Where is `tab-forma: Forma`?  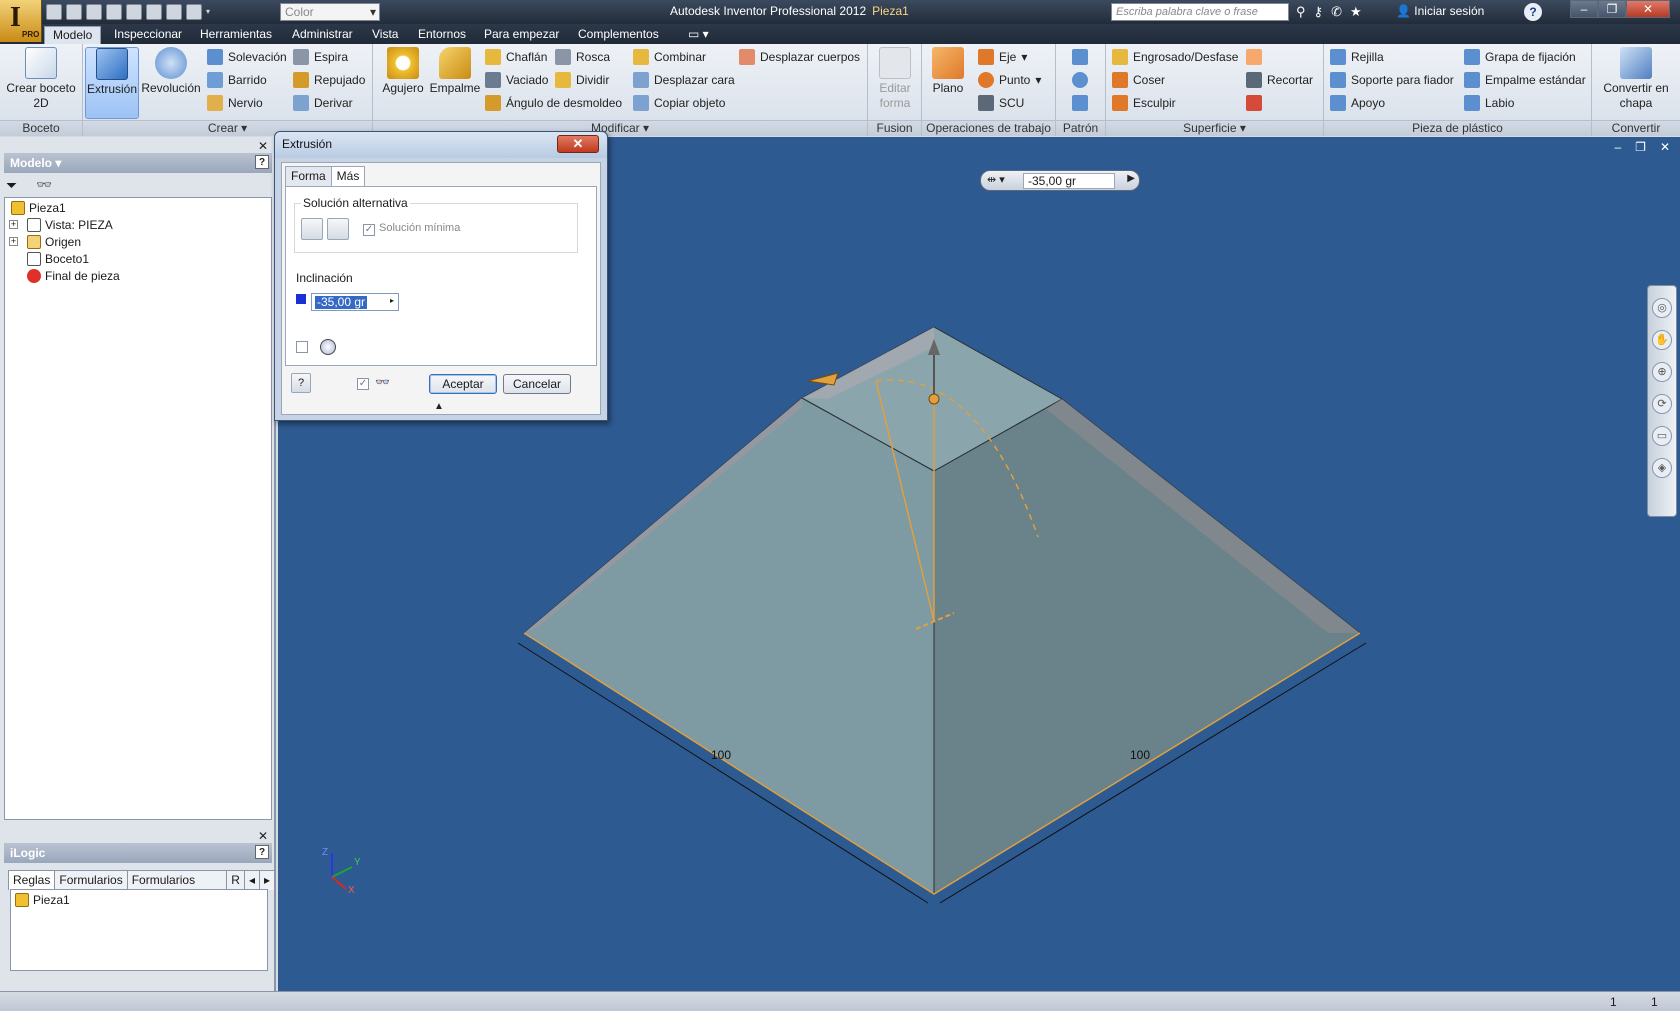 tab-forma: Forma is located at coordinates (308, 176).